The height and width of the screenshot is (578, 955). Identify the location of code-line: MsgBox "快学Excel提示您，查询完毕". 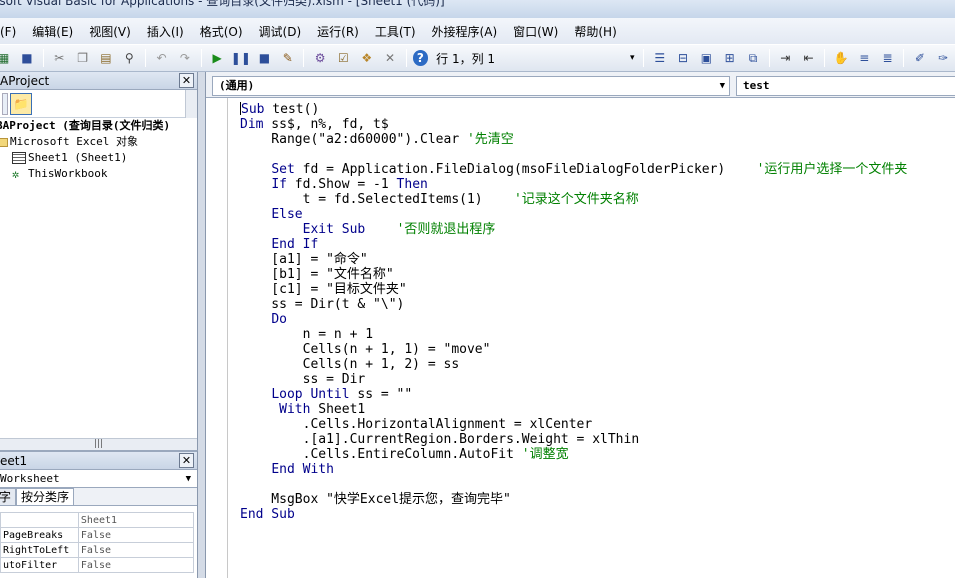
(573, 499).